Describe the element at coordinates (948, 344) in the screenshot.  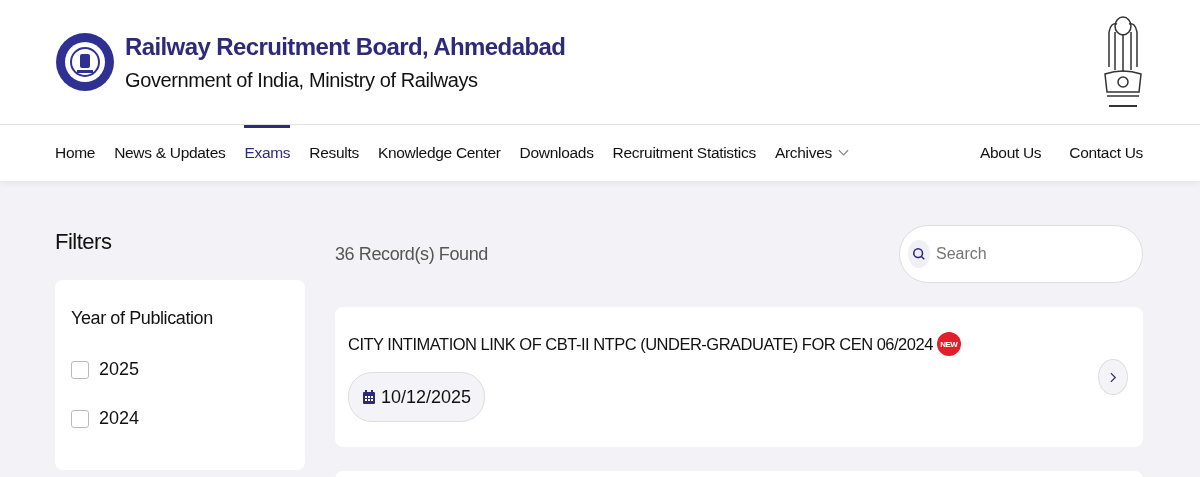
I see `new-badge: NEW` at that location.